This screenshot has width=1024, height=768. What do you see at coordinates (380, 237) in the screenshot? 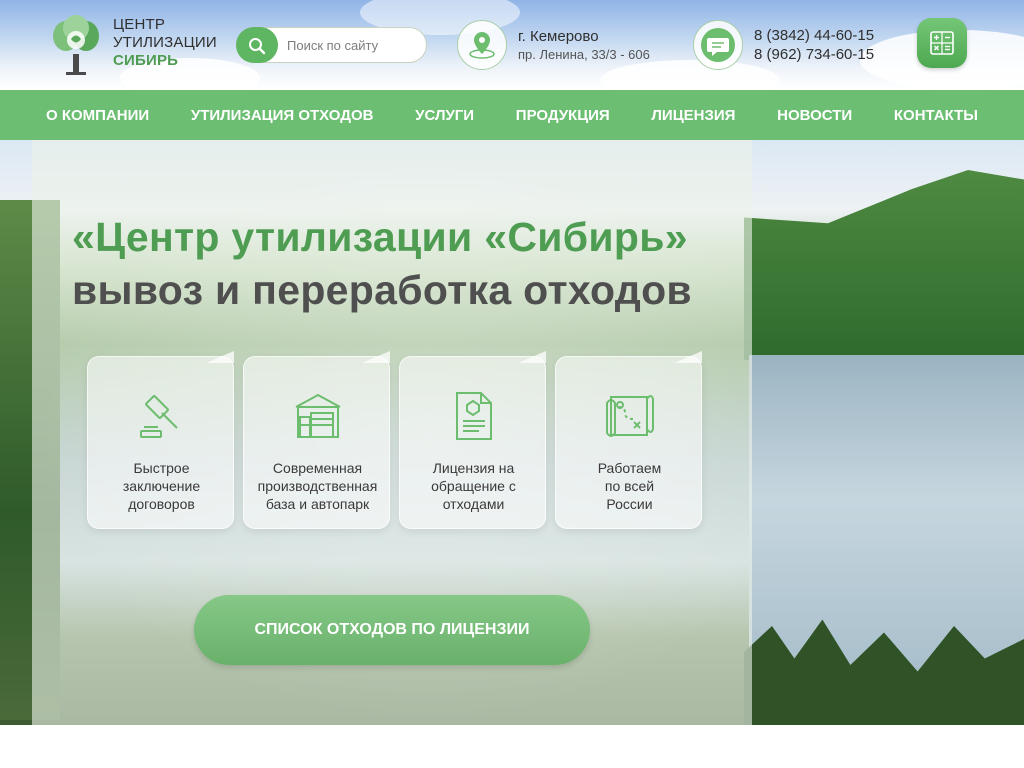
I see `hero-title-line-1: «Центр утилизации «Сибирь»` at bounding box center [380, 237].